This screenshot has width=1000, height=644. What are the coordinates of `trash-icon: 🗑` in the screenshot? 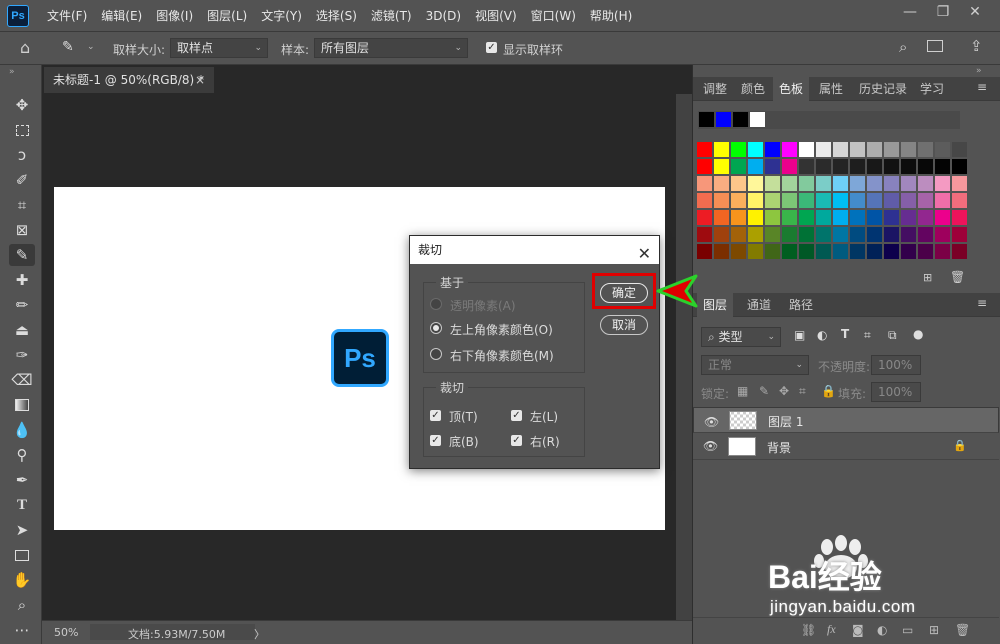 It's located at (957, 277).